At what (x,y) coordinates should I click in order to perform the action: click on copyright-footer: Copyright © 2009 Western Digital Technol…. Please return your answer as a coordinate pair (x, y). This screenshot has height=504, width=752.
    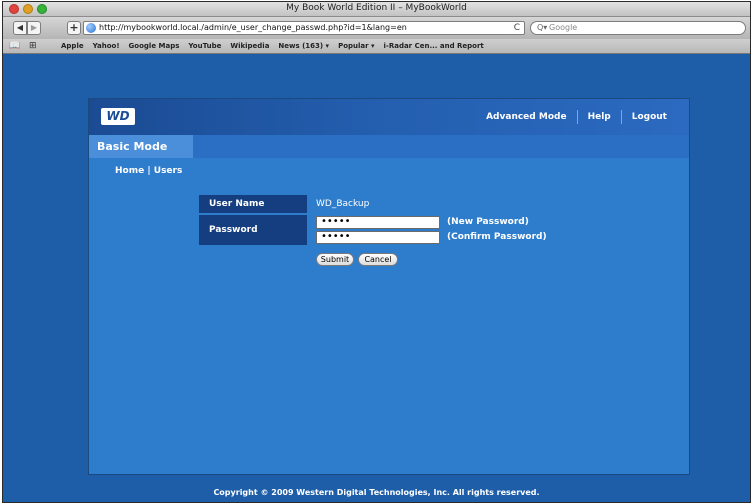
    Looking at the image, I should click on (376, 492).